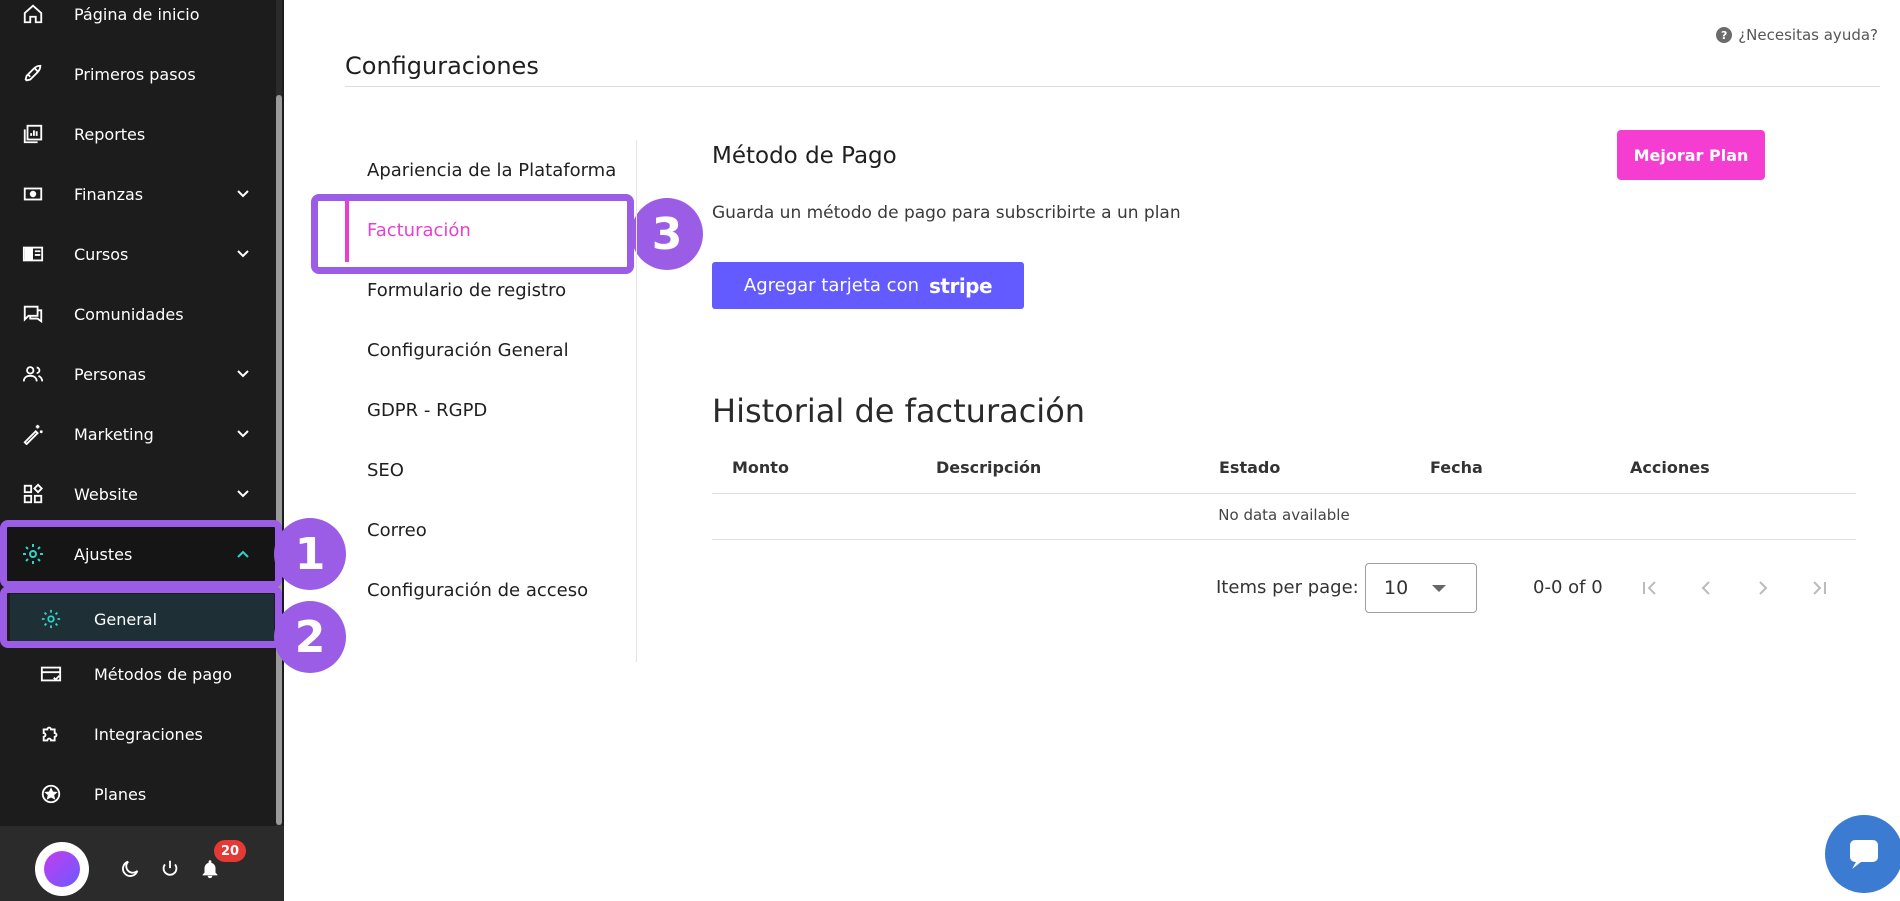 The width and height of the screenshot is (1900, 901). I want to click on sidebar-subitem-integrations: Integraciones, so click(138, 734).